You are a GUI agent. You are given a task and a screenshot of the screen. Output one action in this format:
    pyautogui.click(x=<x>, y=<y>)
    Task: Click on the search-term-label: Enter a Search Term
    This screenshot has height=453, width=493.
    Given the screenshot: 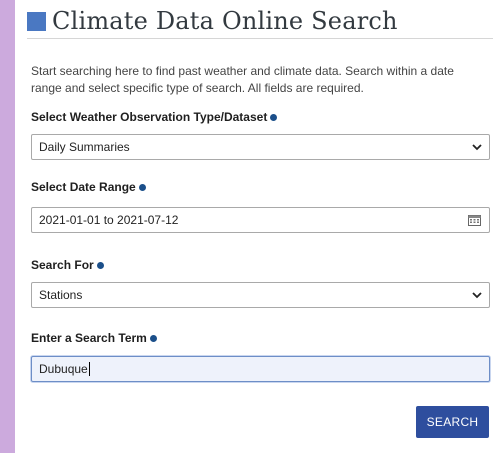 What is the action you would take?
    pyautogui.click(x=94, y=338)
    